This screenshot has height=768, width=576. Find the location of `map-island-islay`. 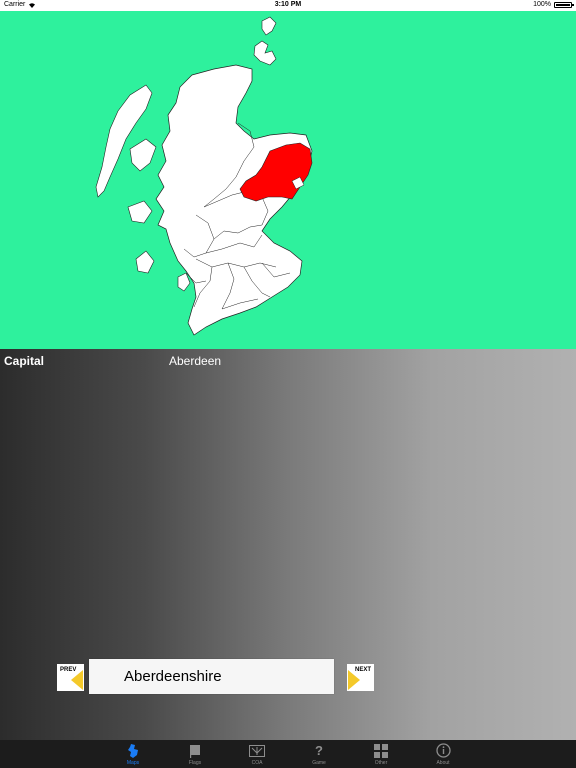

map-island-islay is located at coordinates (145, 262).